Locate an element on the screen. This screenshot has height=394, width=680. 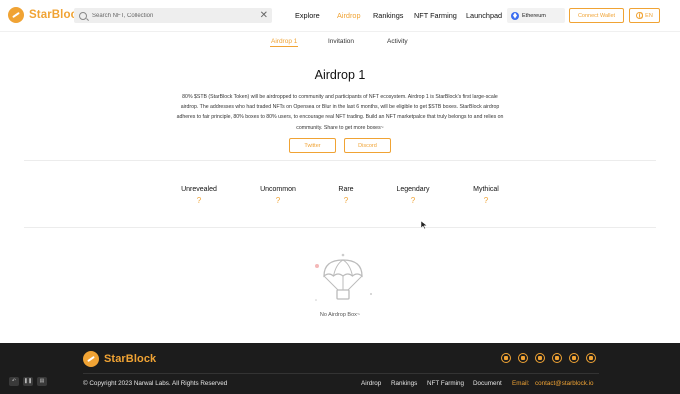
tab-activity: Activity is located at coordinates (397, 41).